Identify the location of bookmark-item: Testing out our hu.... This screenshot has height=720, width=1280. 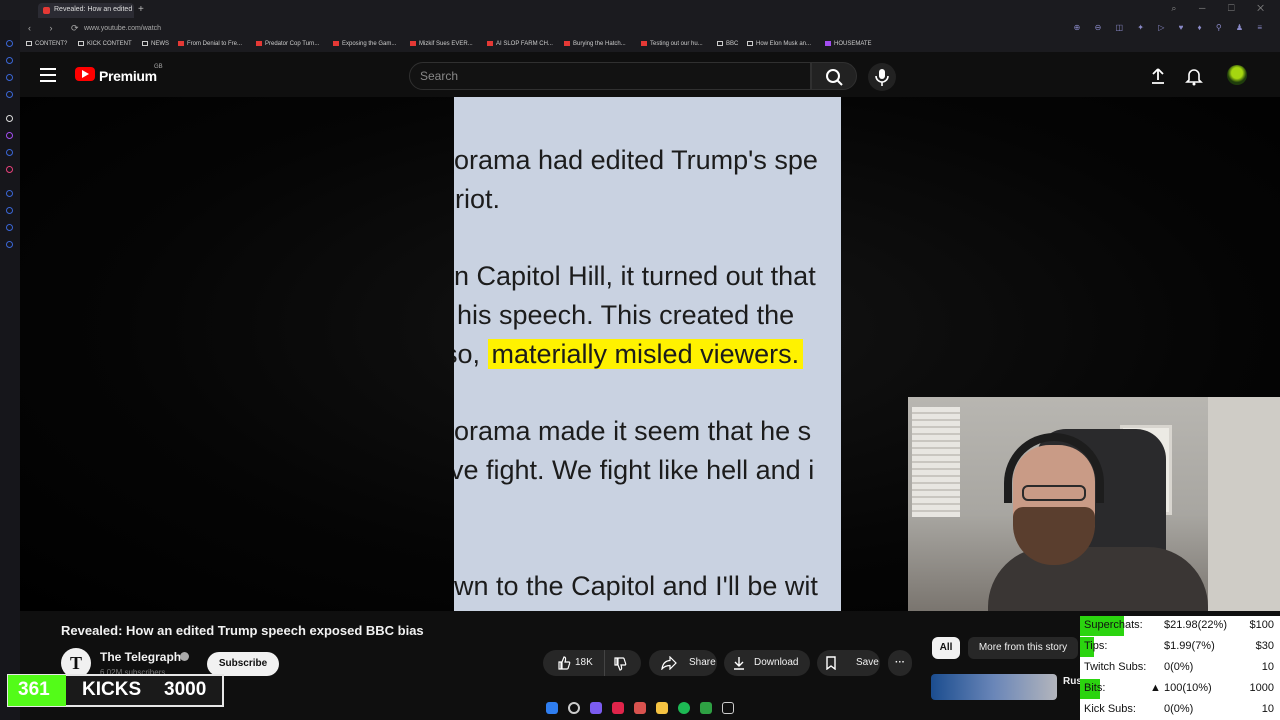
(672, 44).